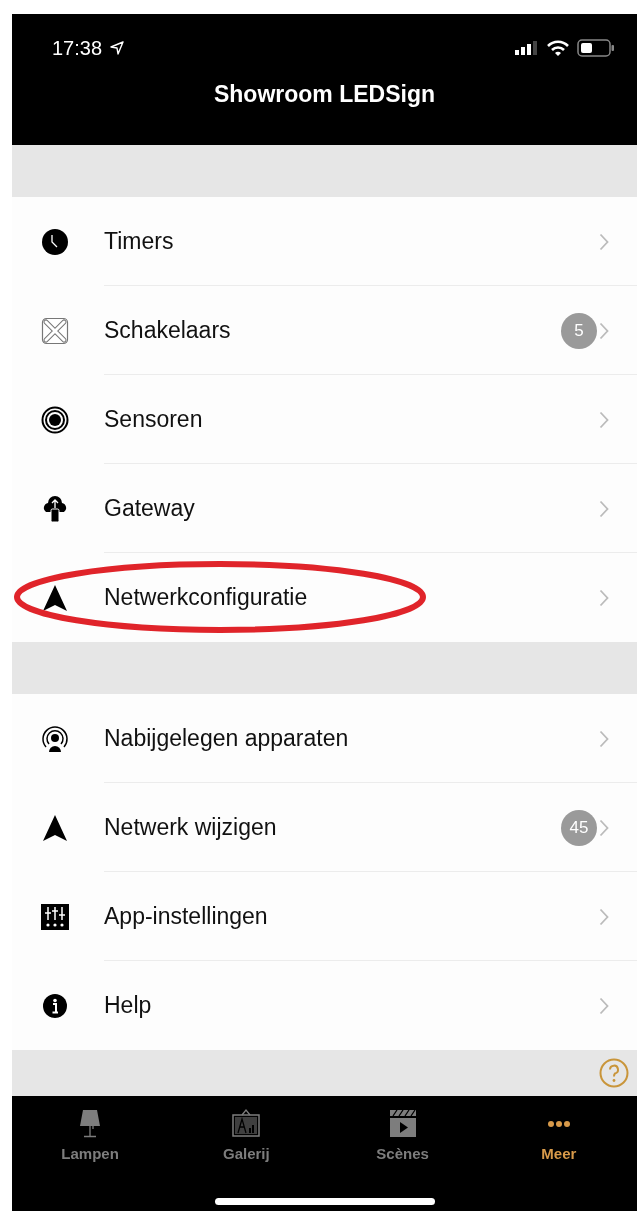 The width and height of the screenshot is (637, 1211). Describe the element at coordinates (324, 916) in the screenshot. I see `menu-item: App-instellingen` at that location.